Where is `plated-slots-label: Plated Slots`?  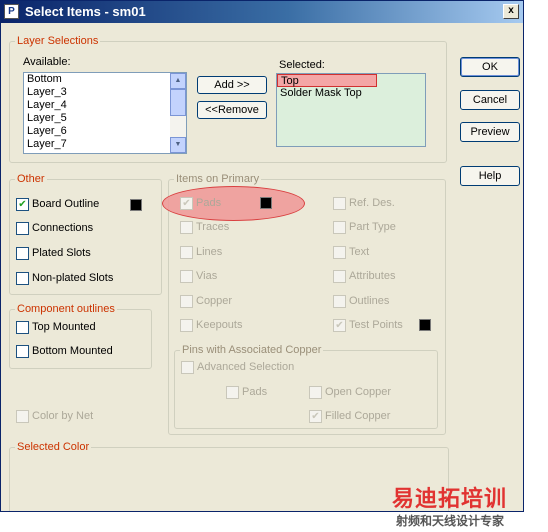 plated-slots-label: Plated Slots is located at coordinates (61, 253).